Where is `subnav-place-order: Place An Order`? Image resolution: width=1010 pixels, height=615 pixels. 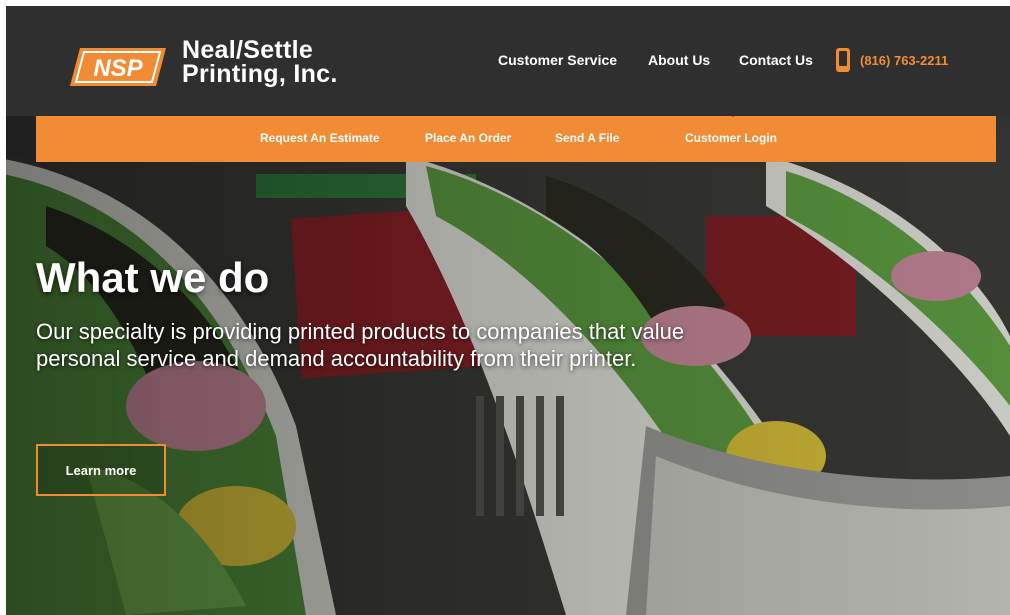
subnav-place-order: Place An Order is located at coordinates (468, 138).